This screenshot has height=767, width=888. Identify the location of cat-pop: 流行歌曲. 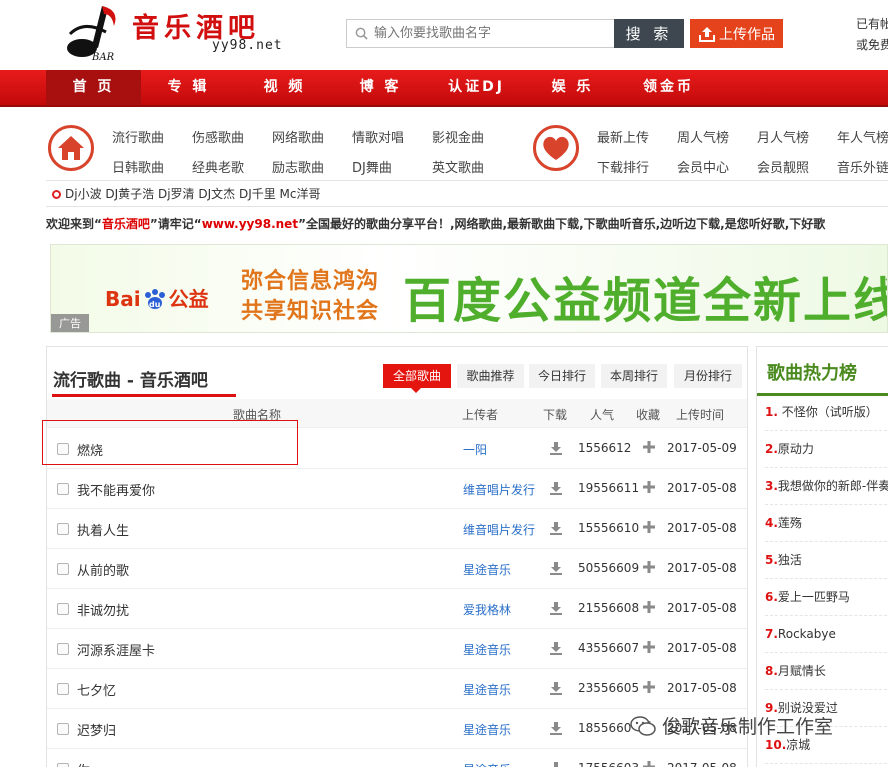
(138, 136).